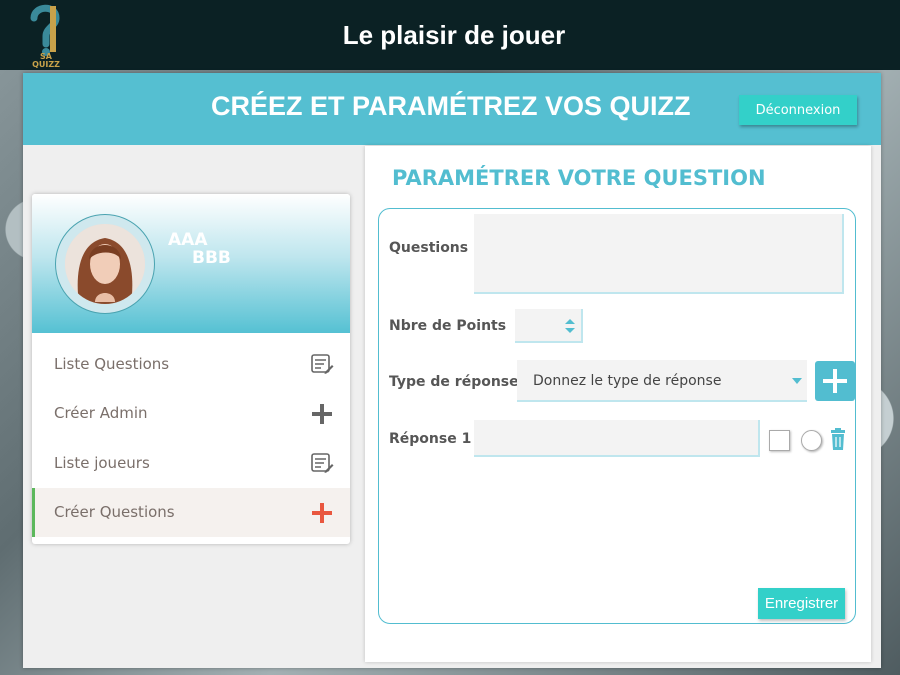 The width and height of the screenshot is (900, 675). I want to click on profile-card: AAA BBB, so click(191, 263).